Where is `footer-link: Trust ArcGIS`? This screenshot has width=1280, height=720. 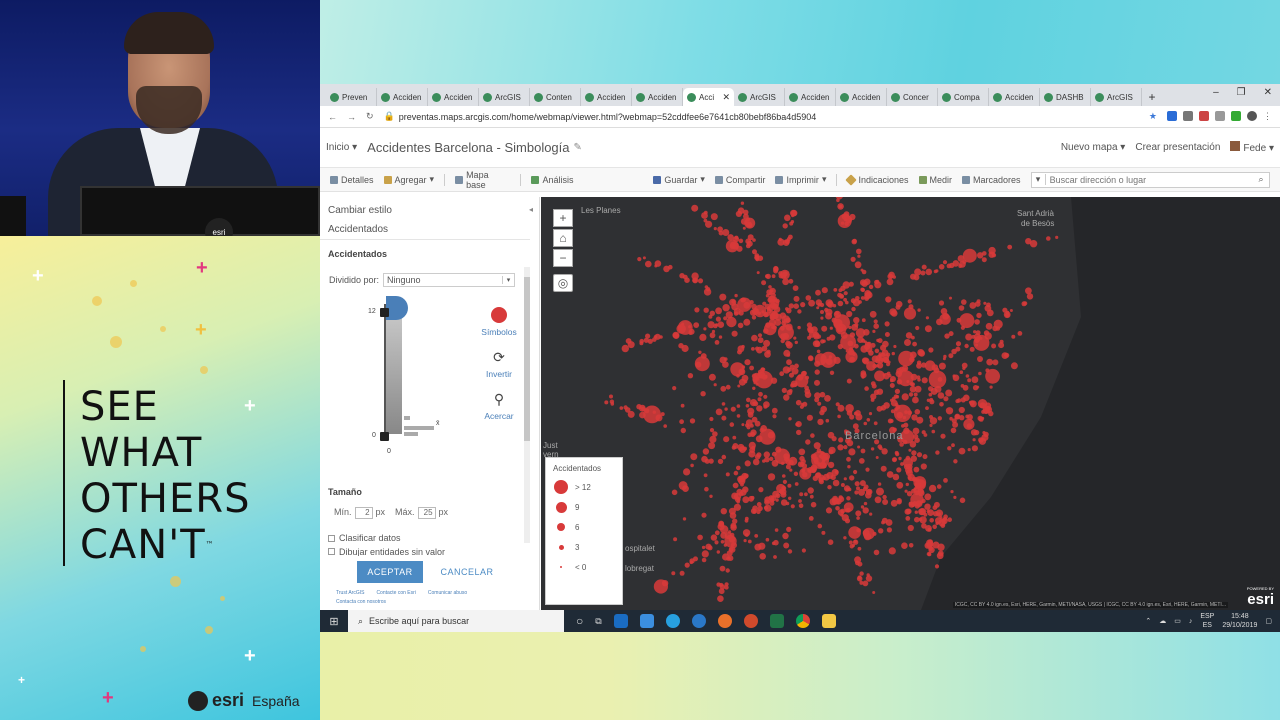
footer-link: Trust ArcGIS is located at coordinates (350, 593).